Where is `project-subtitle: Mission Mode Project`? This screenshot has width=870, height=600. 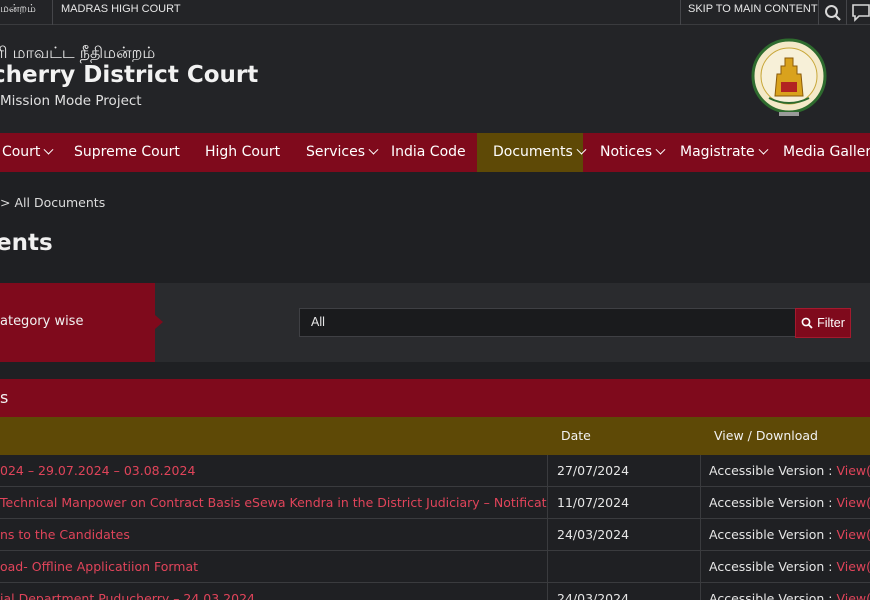 project-subtitle: Mission Mode Project is located at coordinates (71, 101).